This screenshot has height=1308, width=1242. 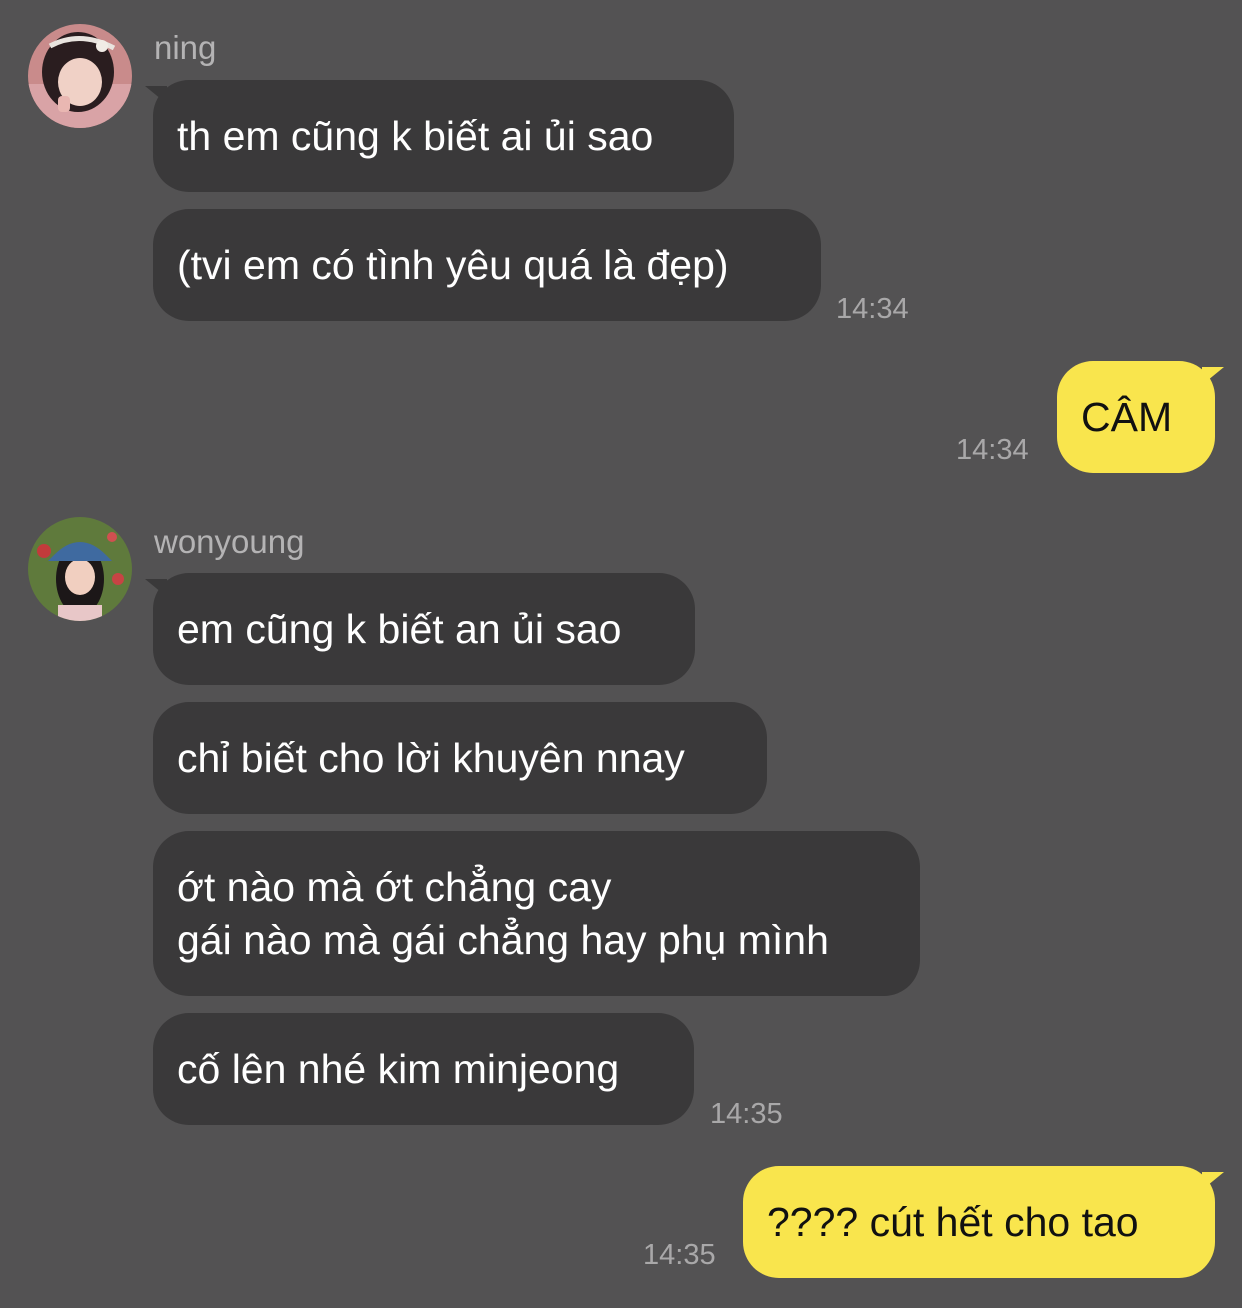 I want to click on message-text: chỉ biết cho lời khuyên nnay, so click(x=431, y=757).